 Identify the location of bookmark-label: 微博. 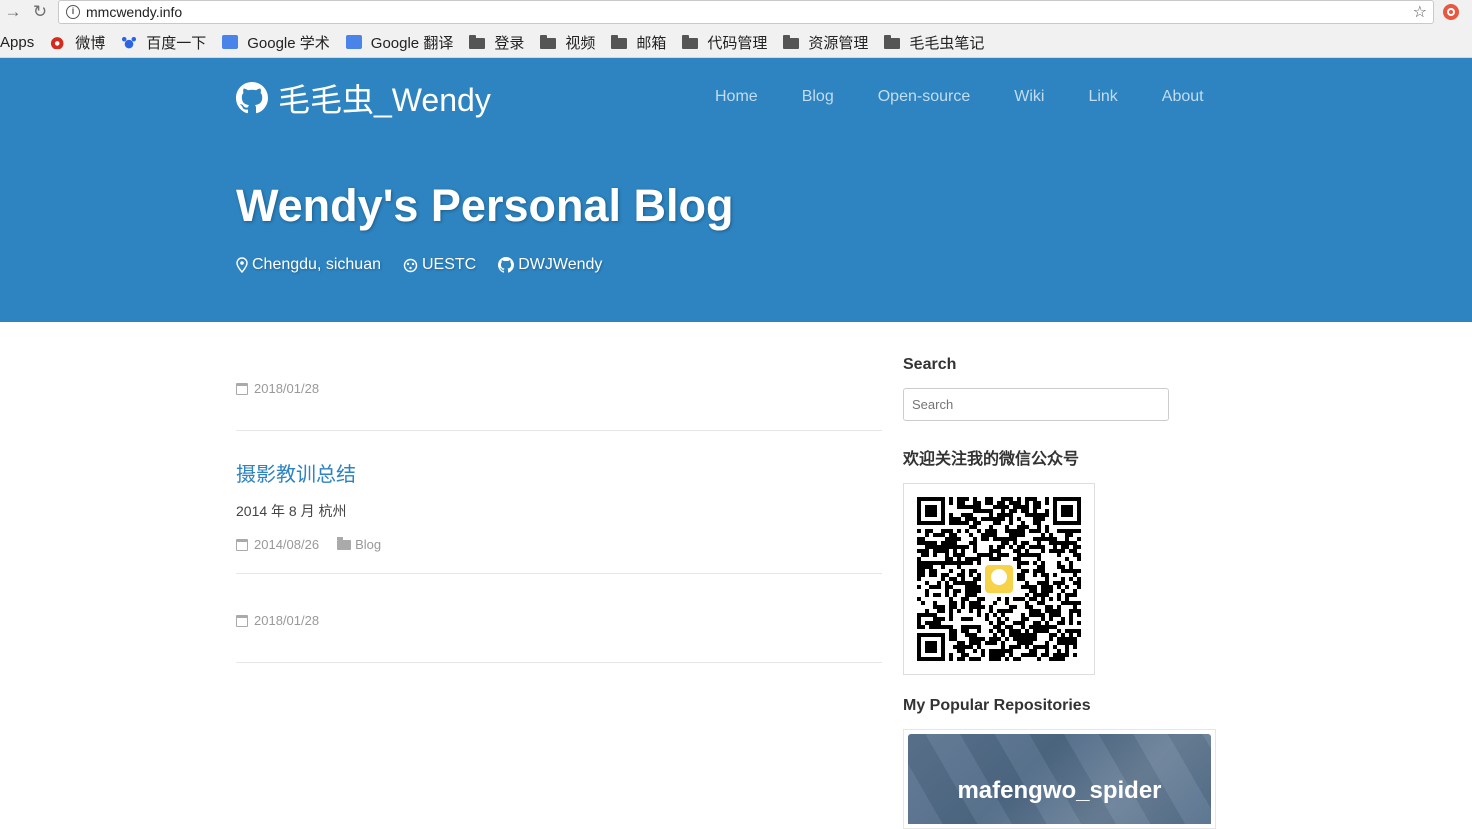
(90, 43).